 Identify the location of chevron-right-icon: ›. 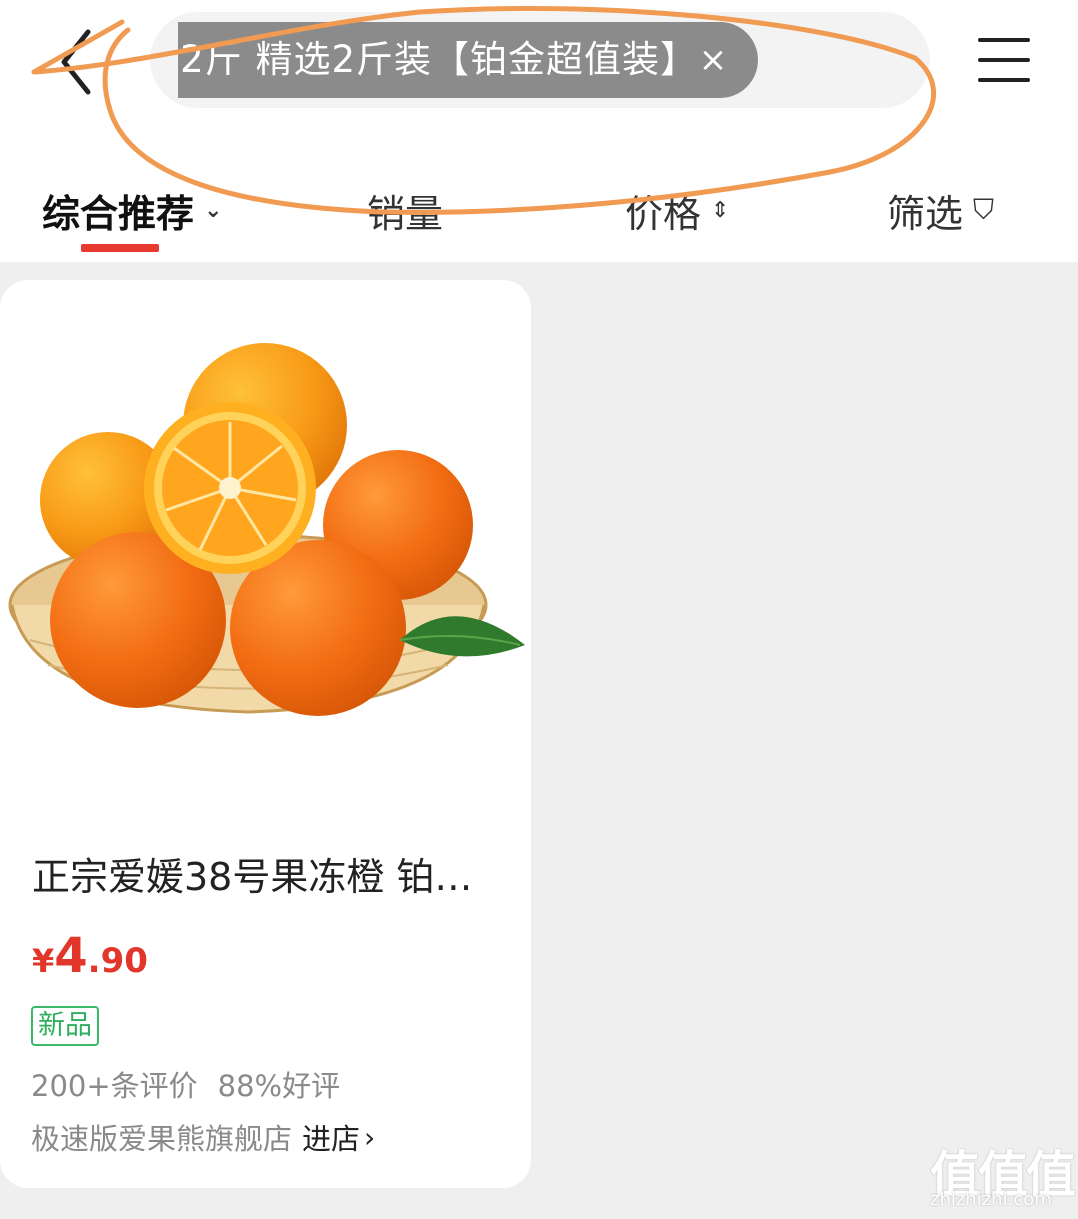
(370, 1137).